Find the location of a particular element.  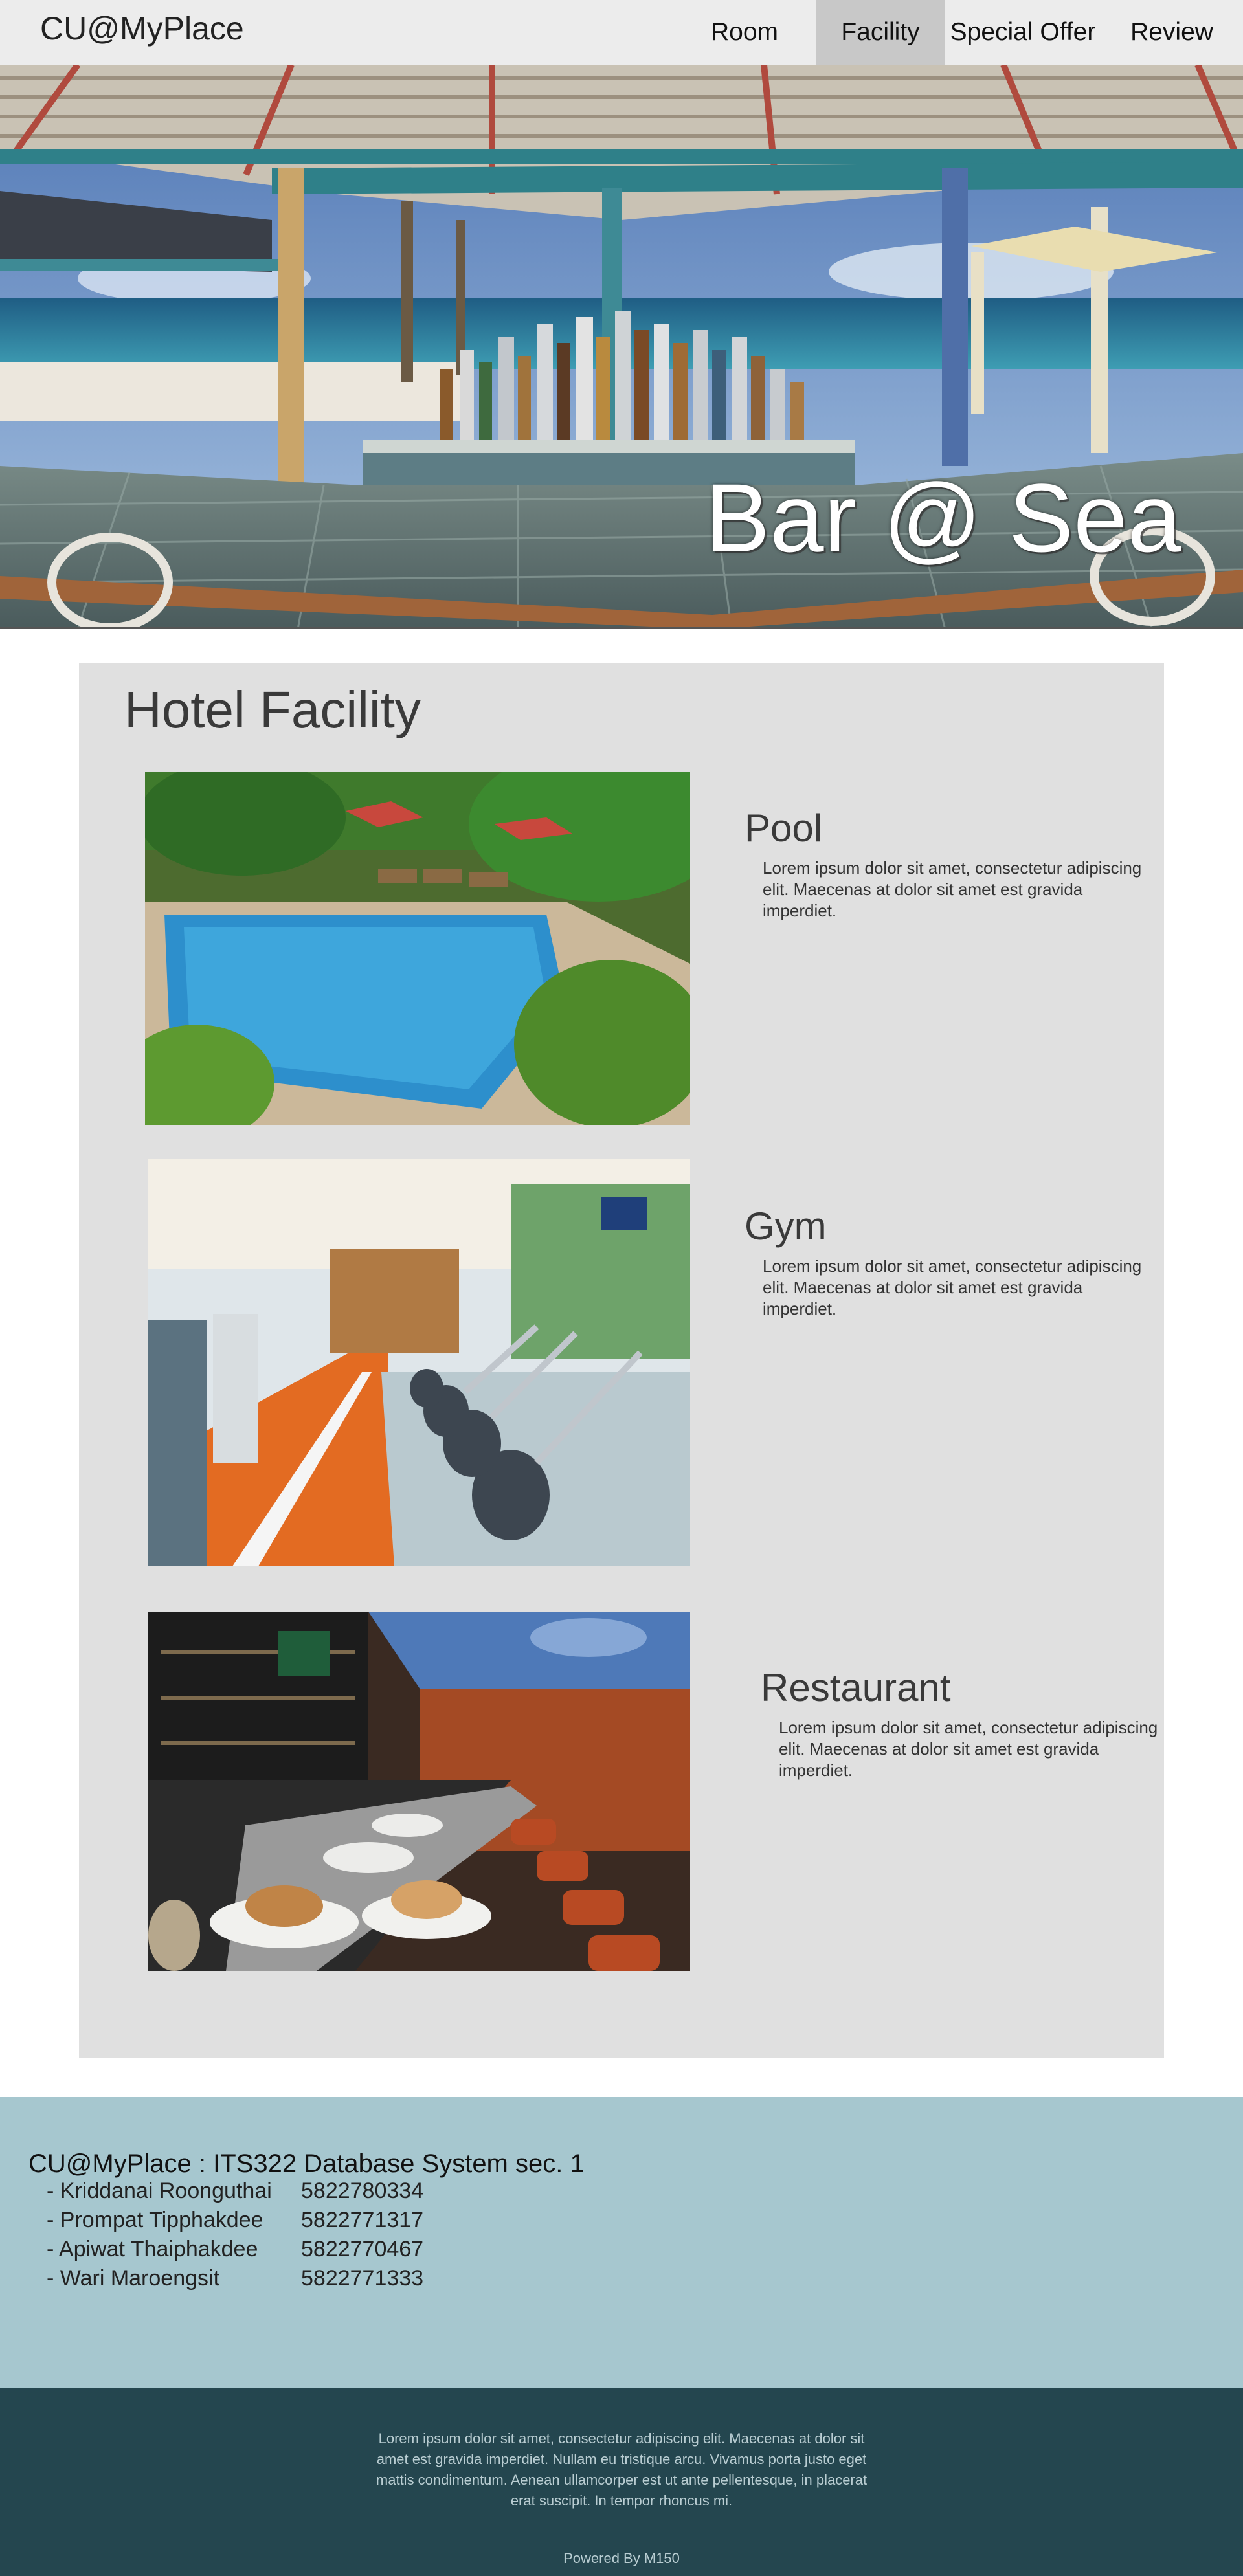

nav-item-review: Review is located at coordinates (1172, 32).